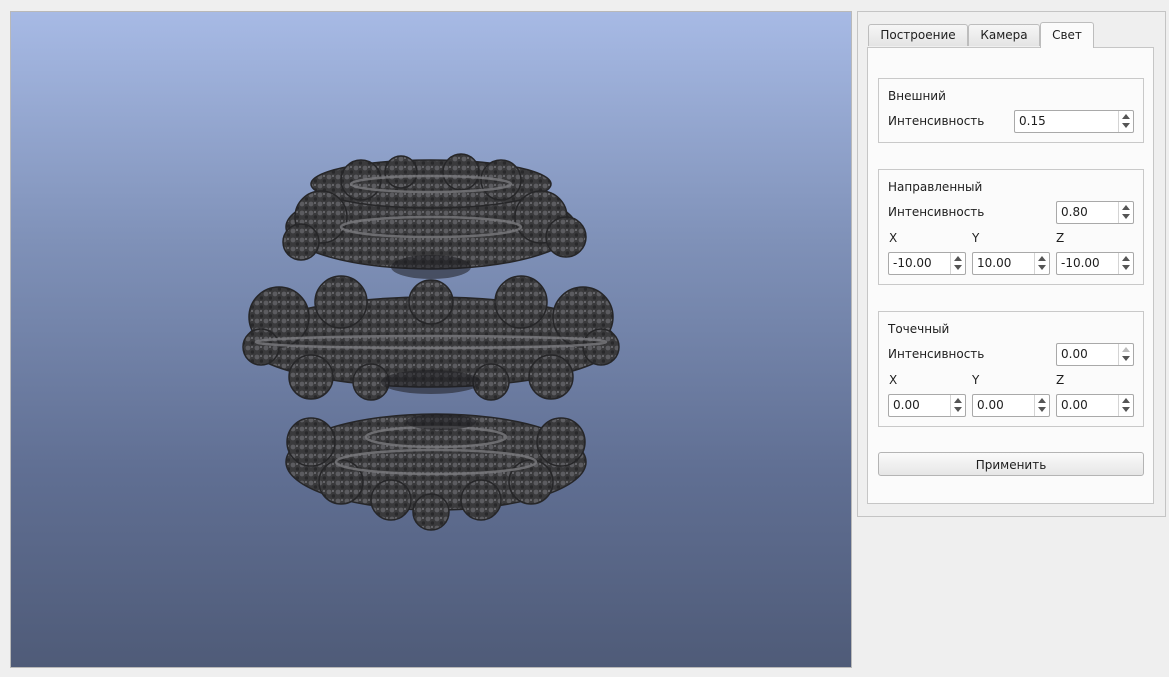 The image size is (1169, 677). Describe the element at coordinates (1060, 238) in the screenshot. I see `directional-z-label: Z` at that location.